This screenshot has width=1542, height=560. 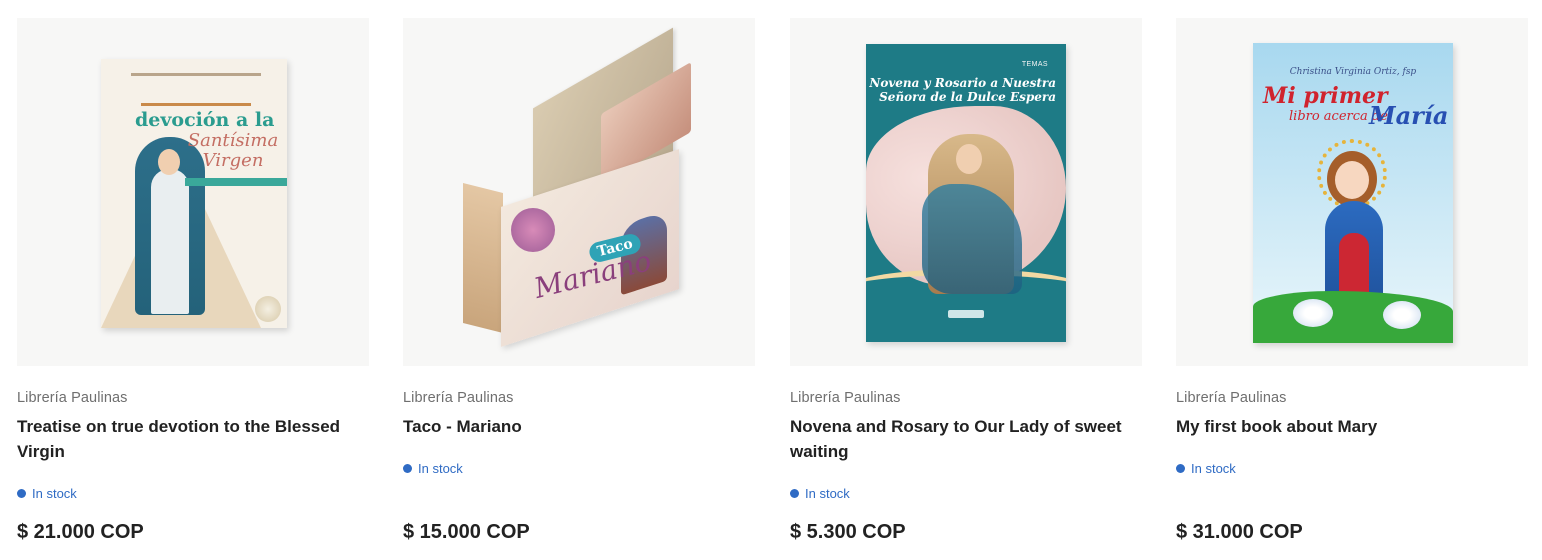 I want to click on cover-maria: María, so click(x=1409, y=115).